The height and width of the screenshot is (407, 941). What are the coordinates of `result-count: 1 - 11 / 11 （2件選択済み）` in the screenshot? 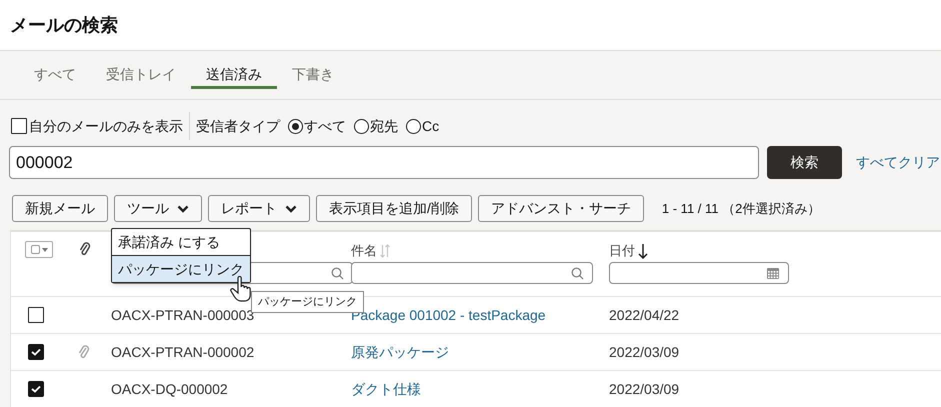 It's located at (741, 209).